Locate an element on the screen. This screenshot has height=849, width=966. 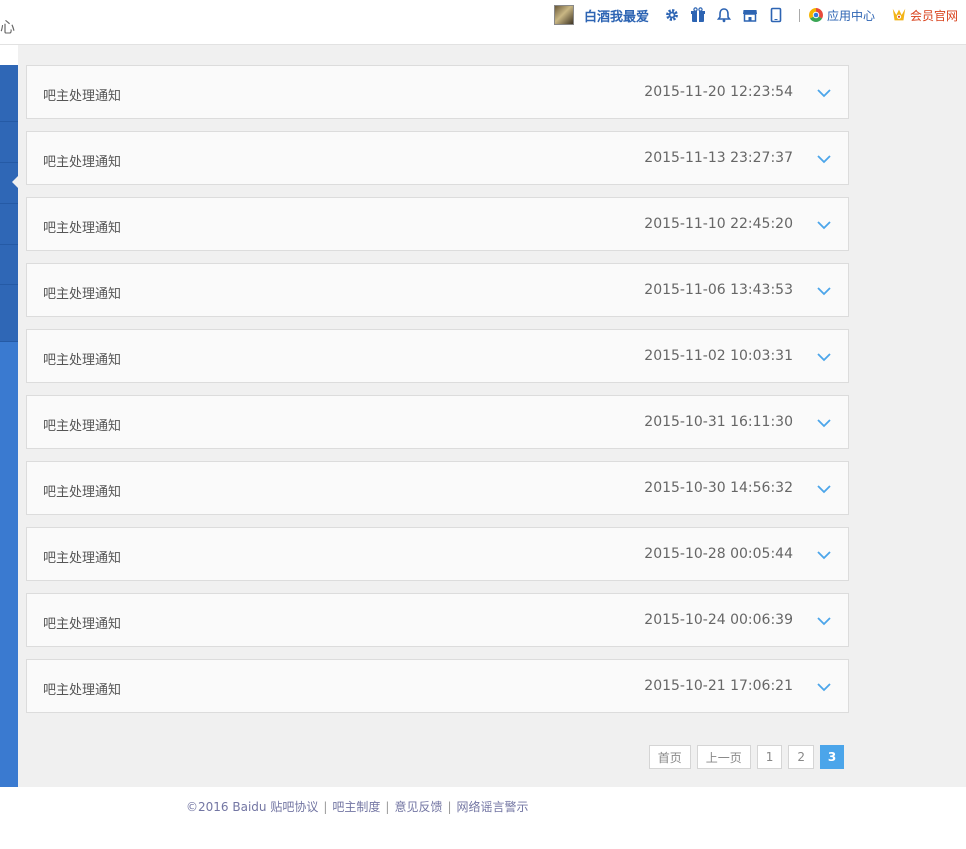
notice-time: 2015-11-20 12:23:54 is located at coordinates (718, 92).